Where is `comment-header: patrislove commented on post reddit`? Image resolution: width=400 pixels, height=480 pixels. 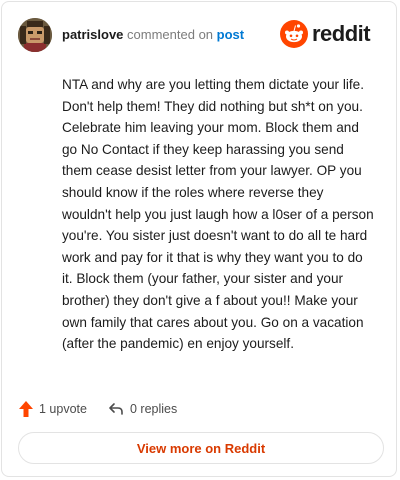 comment-header: patrislove commented on post reddit is located at coordinates (199, 36).